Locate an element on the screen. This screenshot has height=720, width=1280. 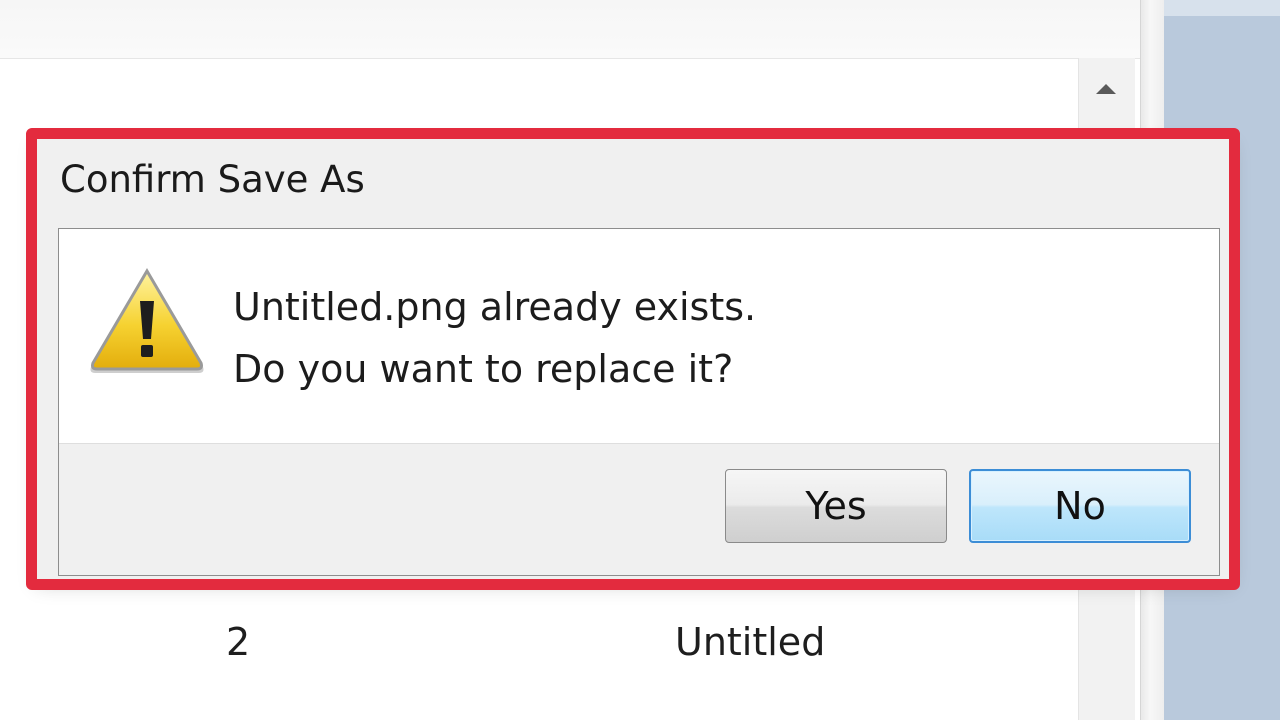
message-line-1: Untitled.png already exists. is located at coordinates (495, 307).